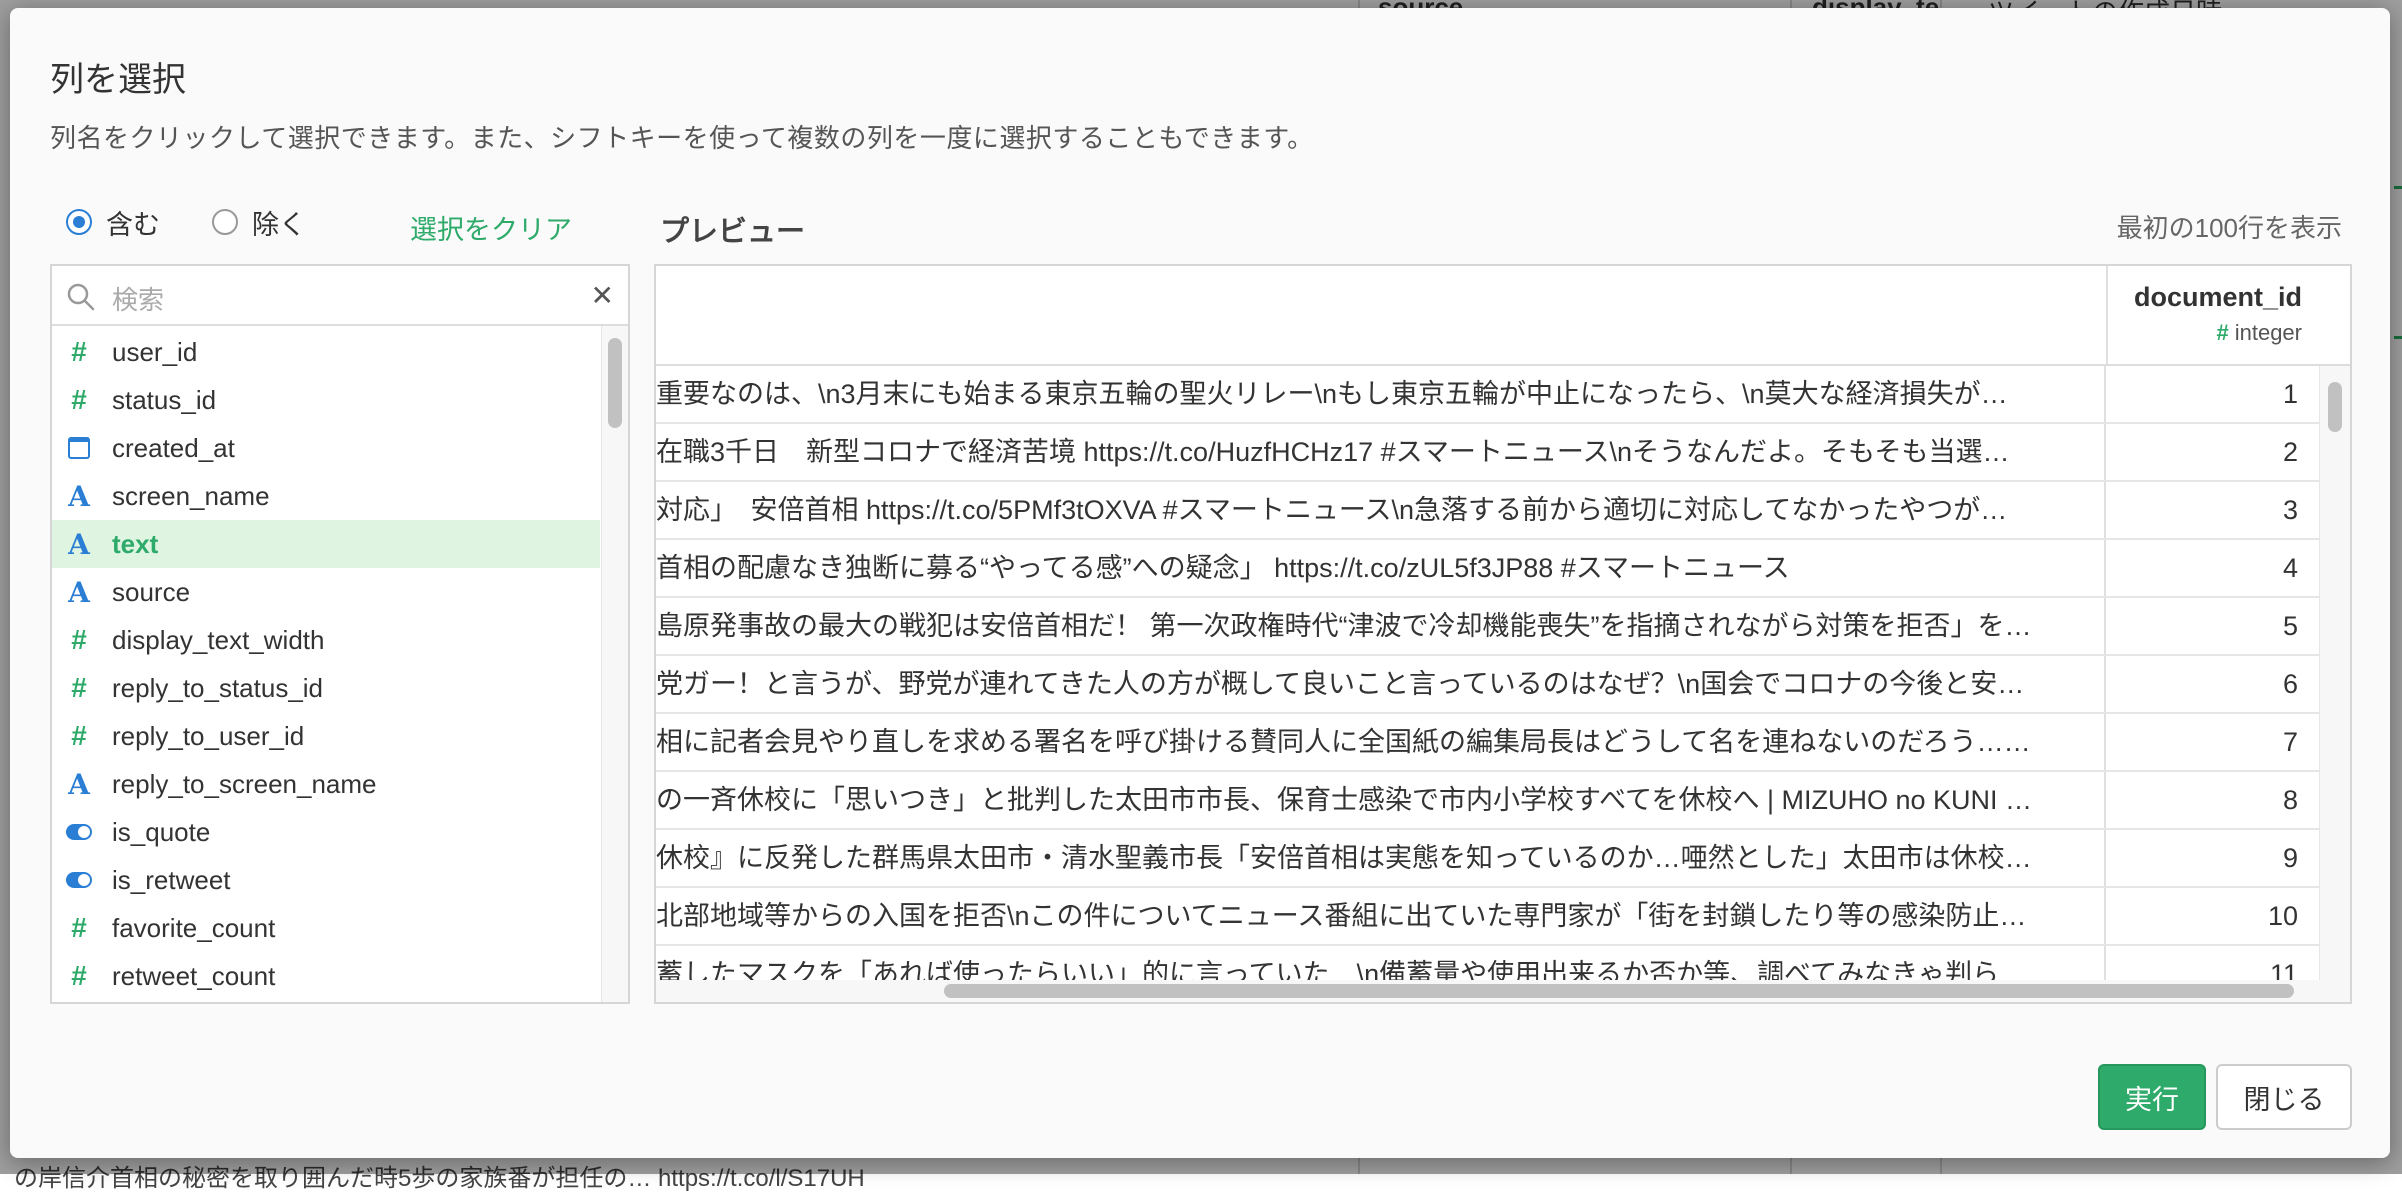  I want to click on radio-unchecked-icon, so click(225, 222).